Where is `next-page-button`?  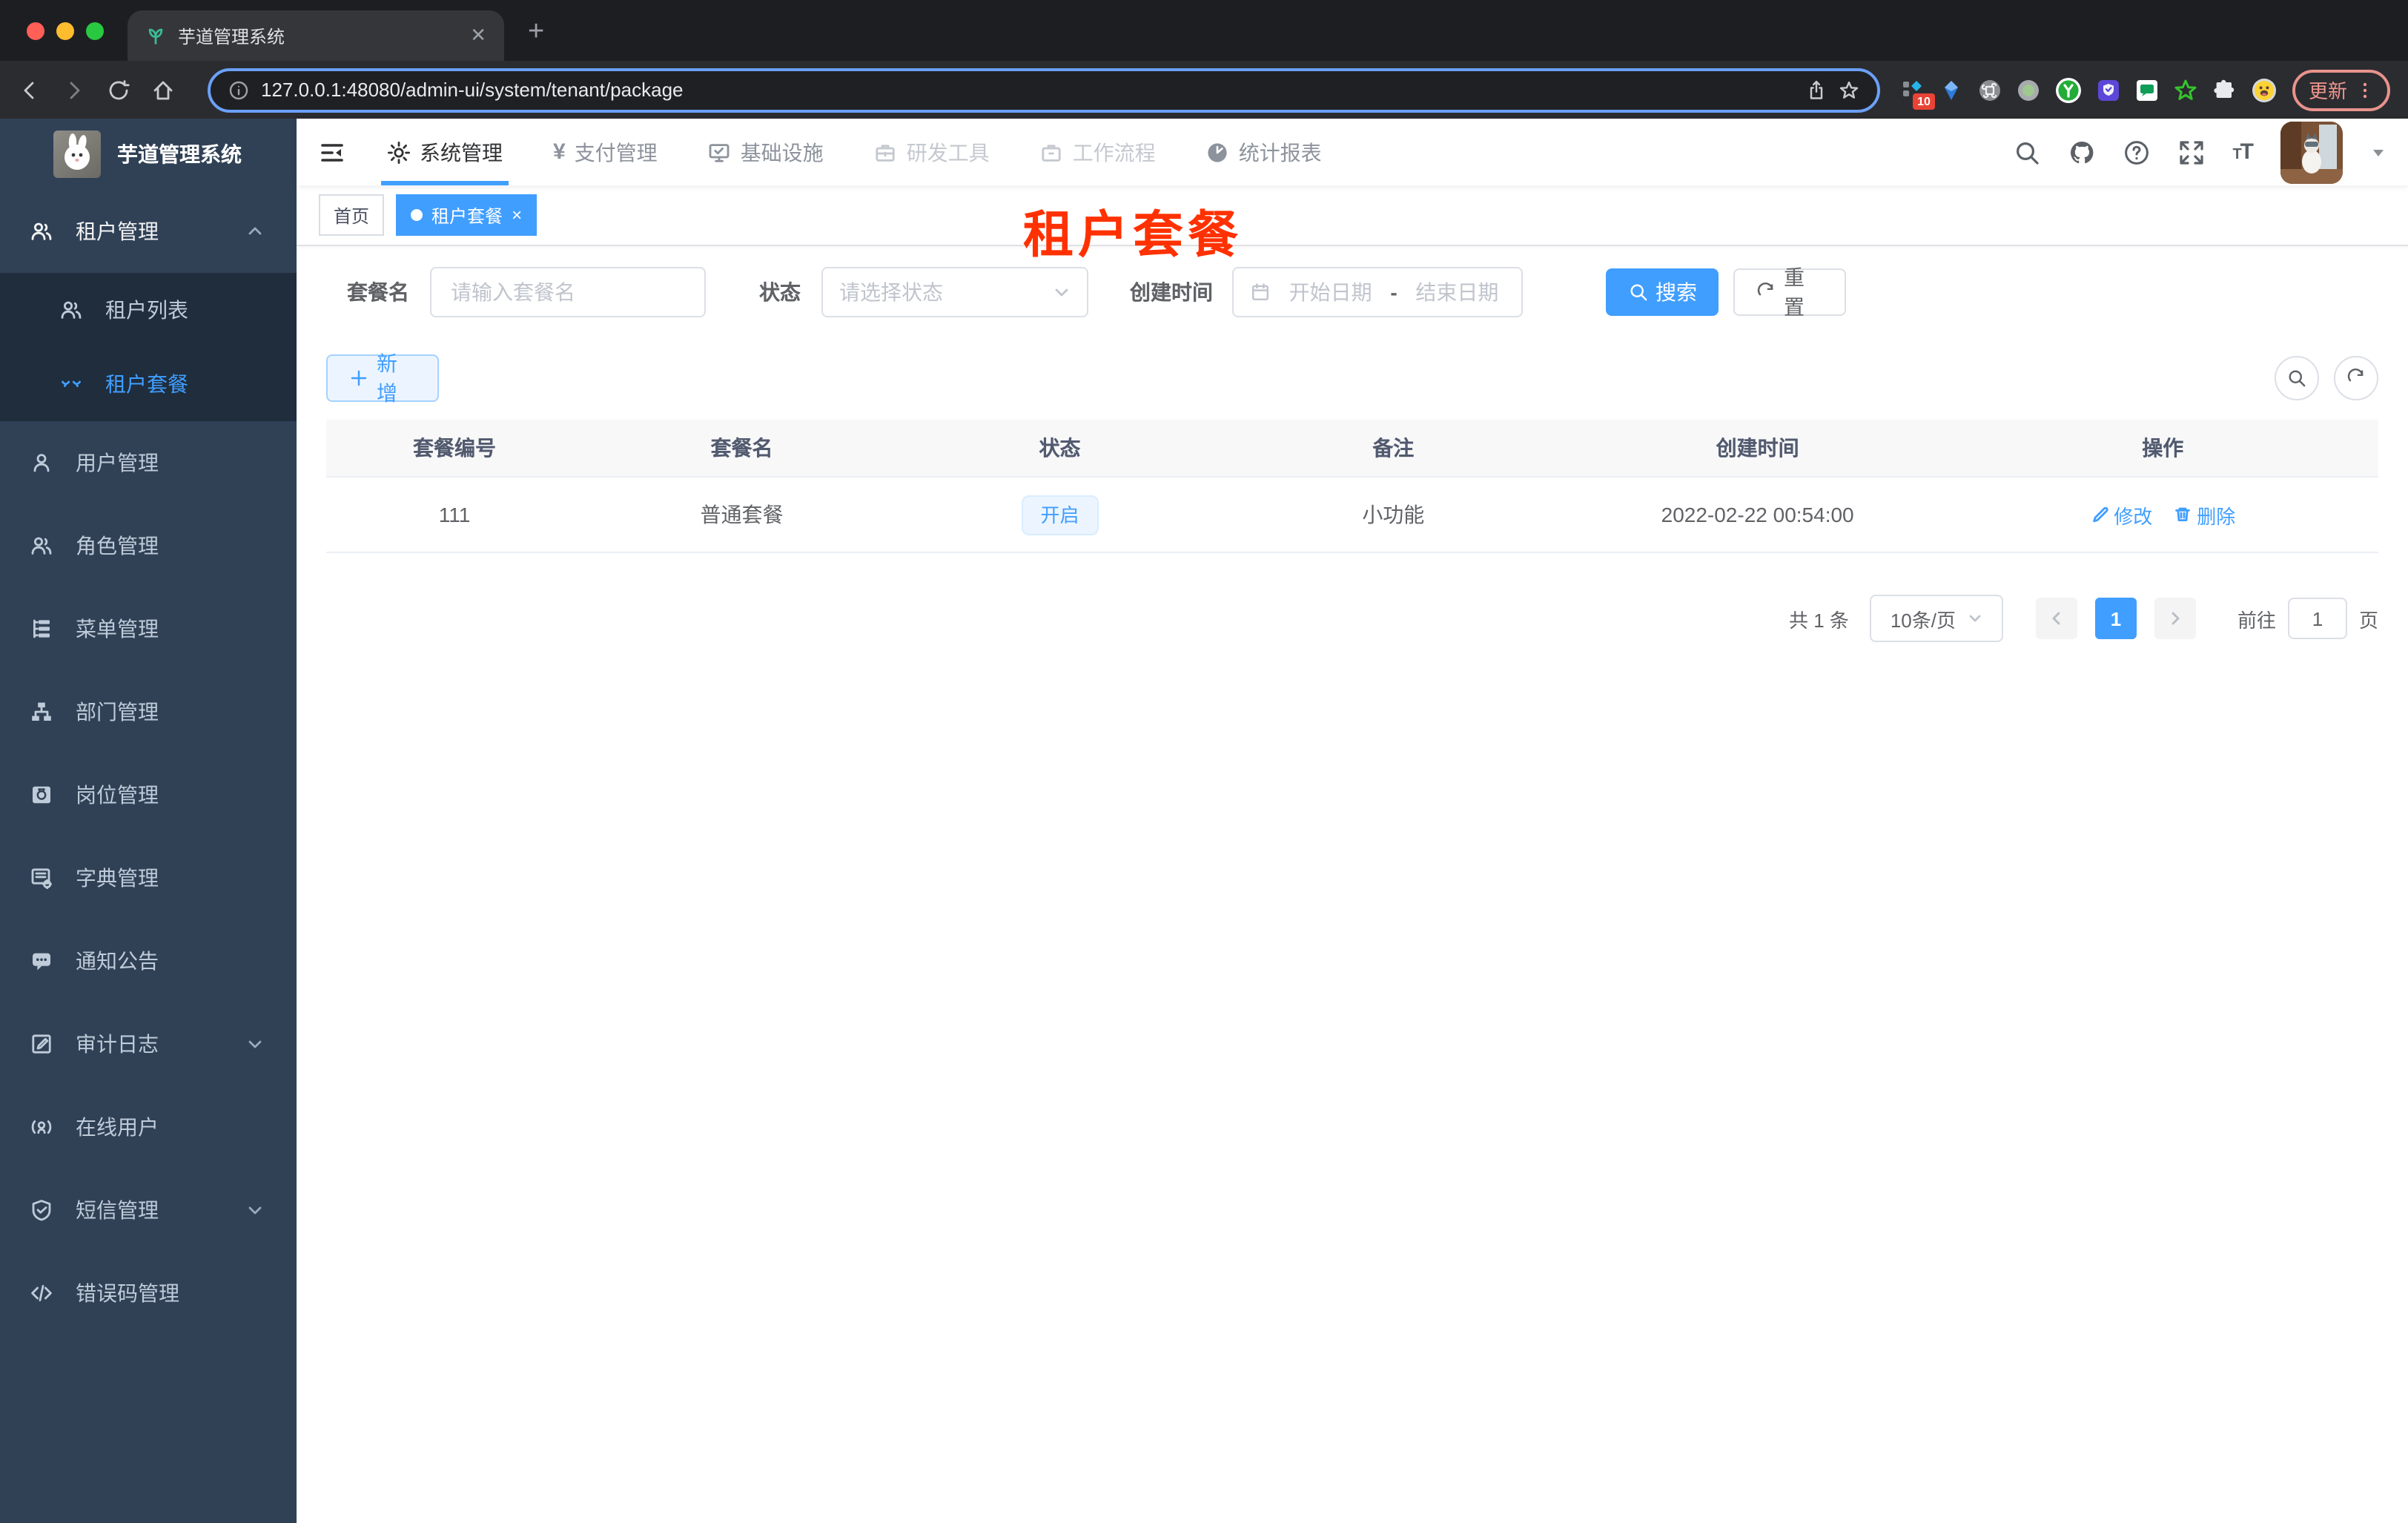
next-page-button is located at coordinates (2175, 618).